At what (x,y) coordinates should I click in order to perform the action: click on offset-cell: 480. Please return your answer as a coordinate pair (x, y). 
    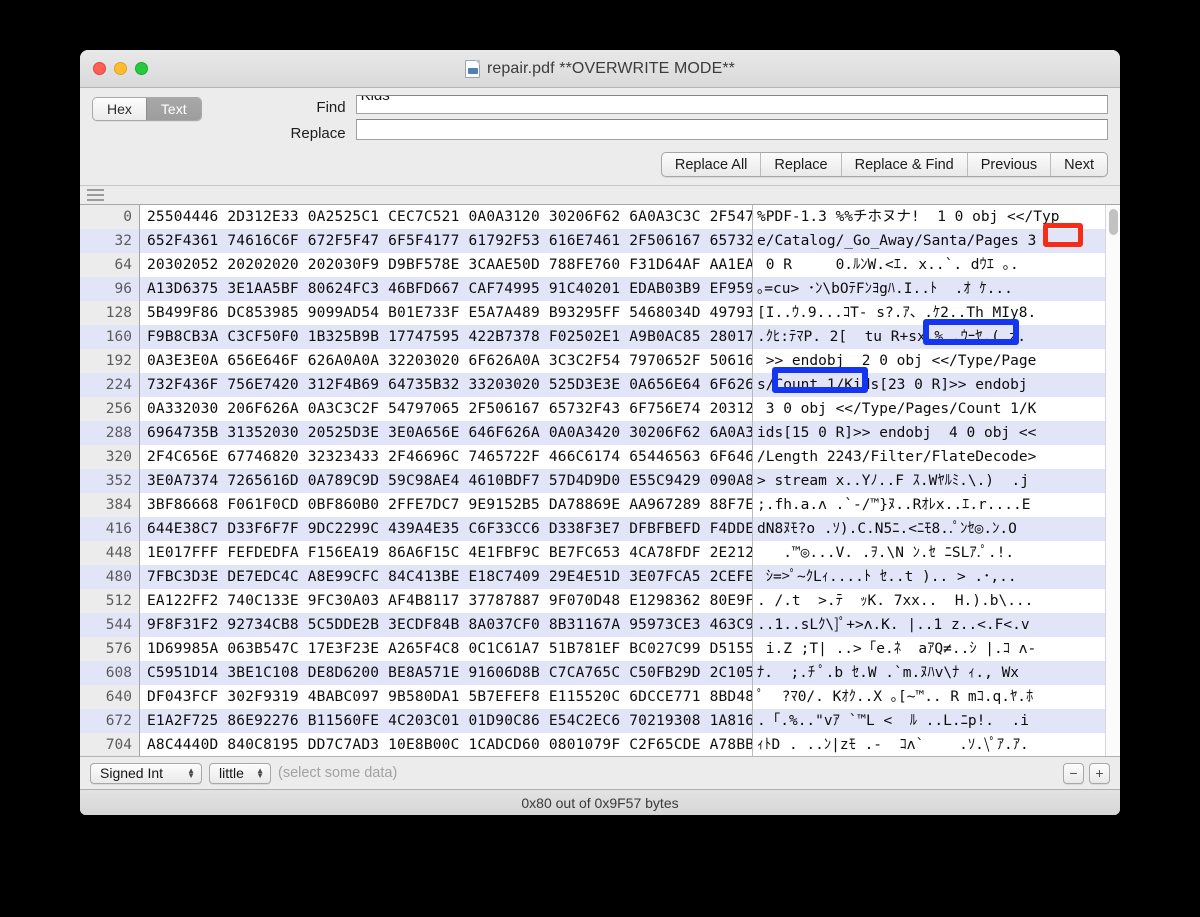
    Looking at the image, I should click on (109, 577).